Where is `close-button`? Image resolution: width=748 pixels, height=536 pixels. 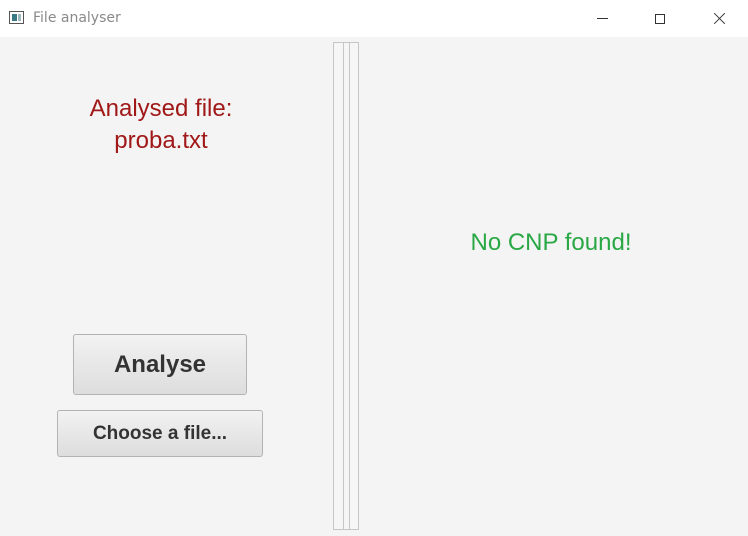 close-button is located at coordinates (719, 18).